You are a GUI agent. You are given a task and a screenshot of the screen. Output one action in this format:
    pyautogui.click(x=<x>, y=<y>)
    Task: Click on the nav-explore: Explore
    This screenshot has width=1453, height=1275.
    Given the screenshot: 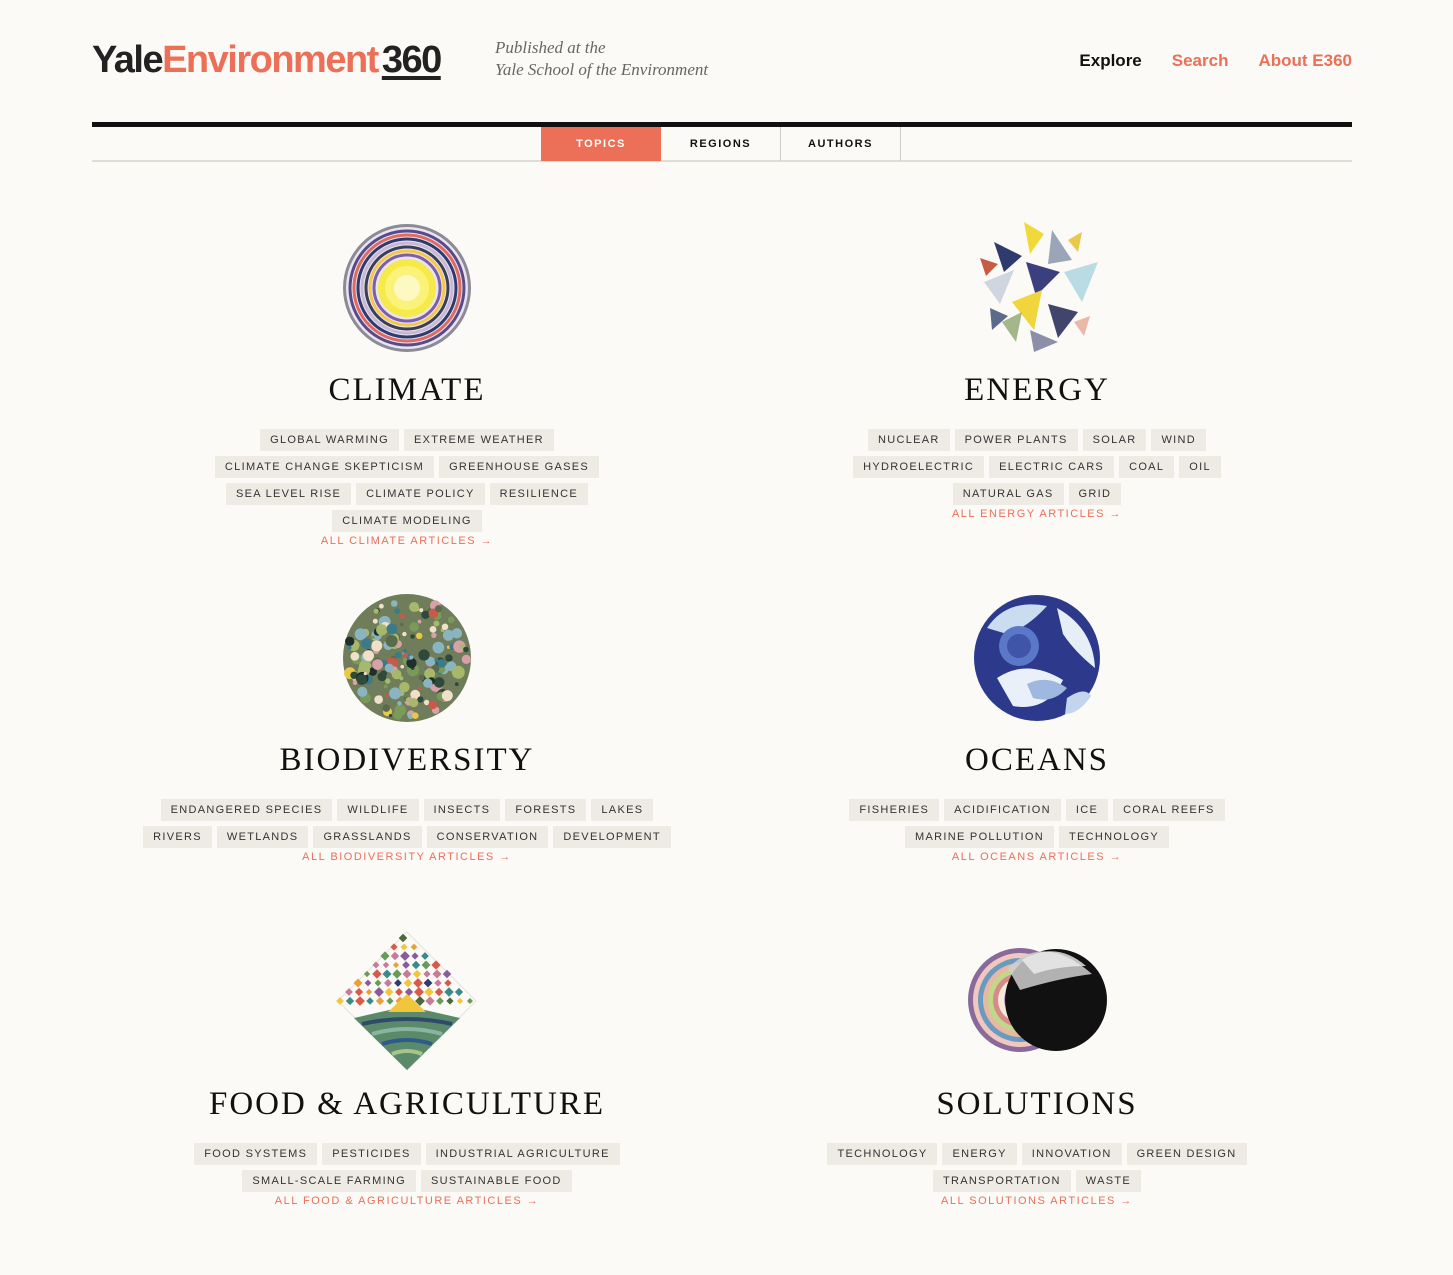 What is the action you would take?
    pyautogui.click(x=1110, y=61)
    